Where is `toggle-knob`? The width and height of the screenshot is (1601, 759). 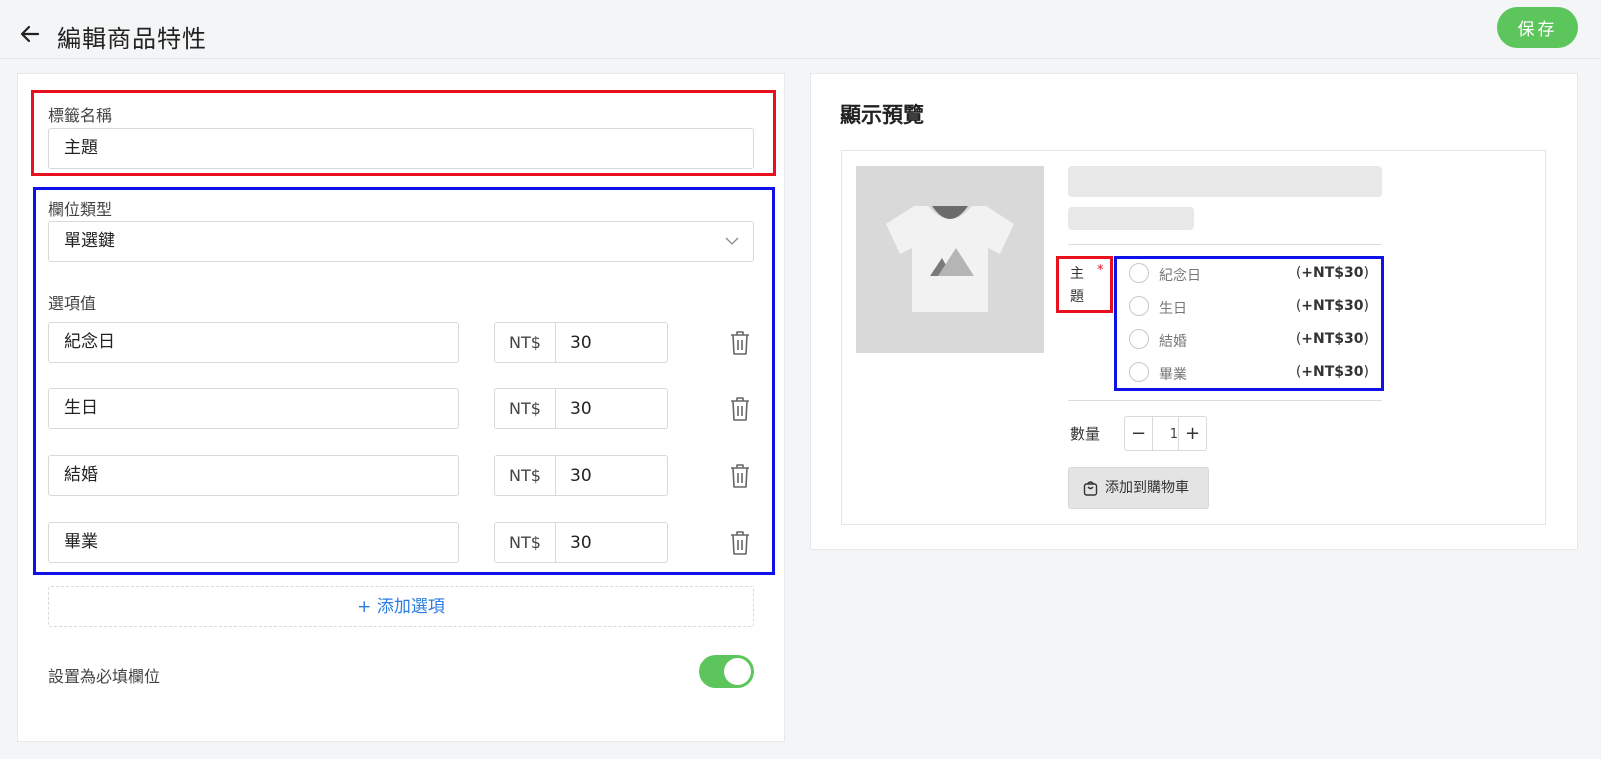 toggle-knob is located at coordinates (737, 671).